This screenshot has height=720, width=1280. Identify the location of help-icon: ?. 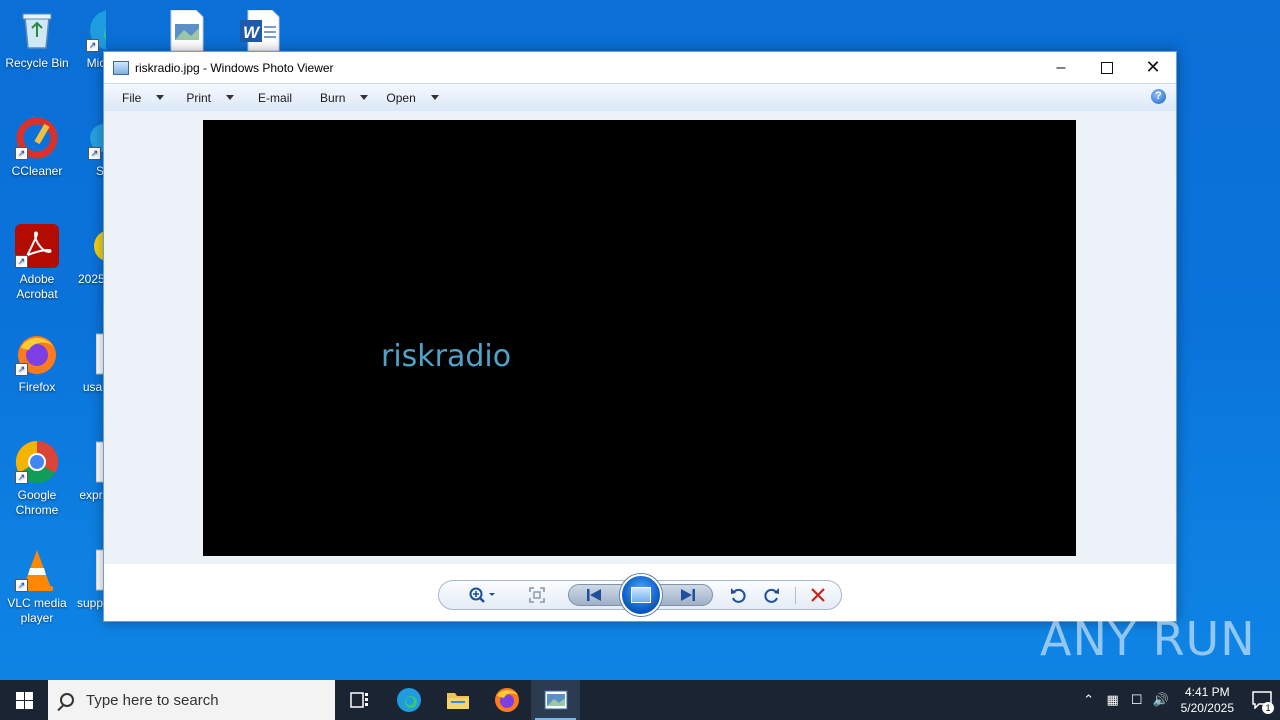
(1158, 96).